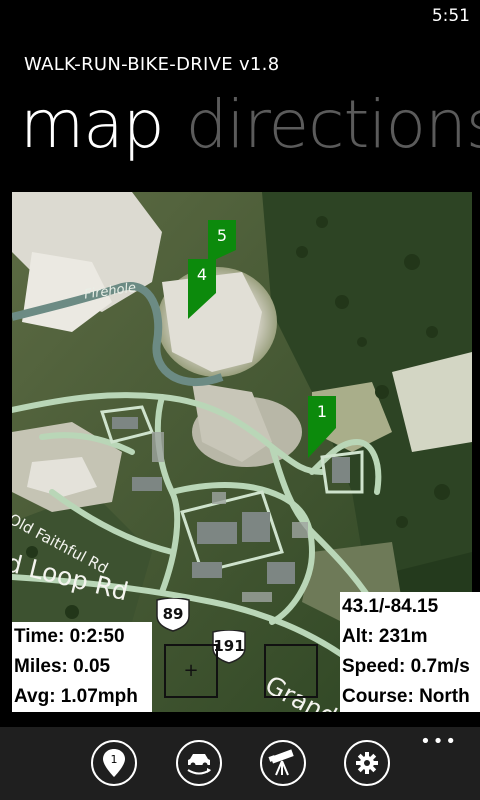  I want to click on waypoint-pin-1-label: 1, so click(322, 411).